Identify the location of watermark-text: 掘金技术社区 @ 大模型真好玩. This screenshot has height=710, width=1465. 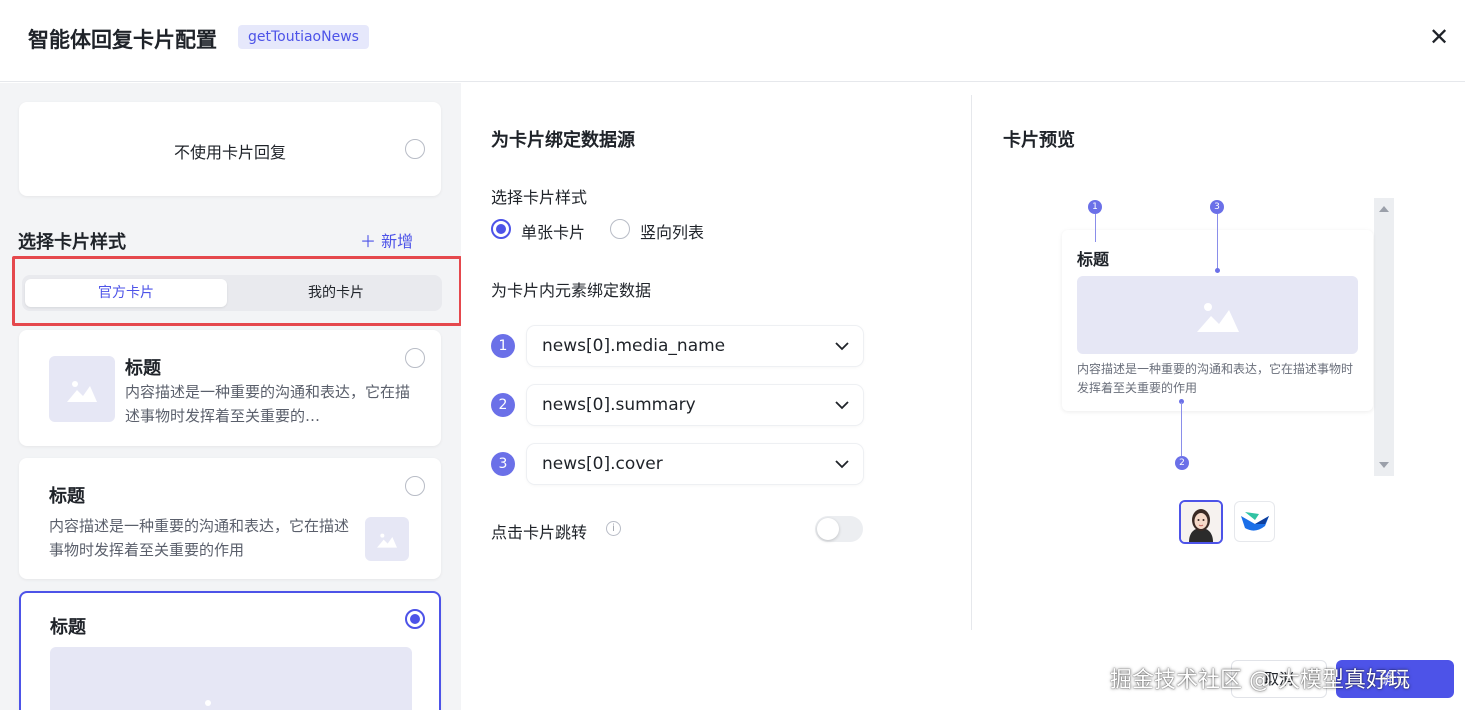
(1260, 680).